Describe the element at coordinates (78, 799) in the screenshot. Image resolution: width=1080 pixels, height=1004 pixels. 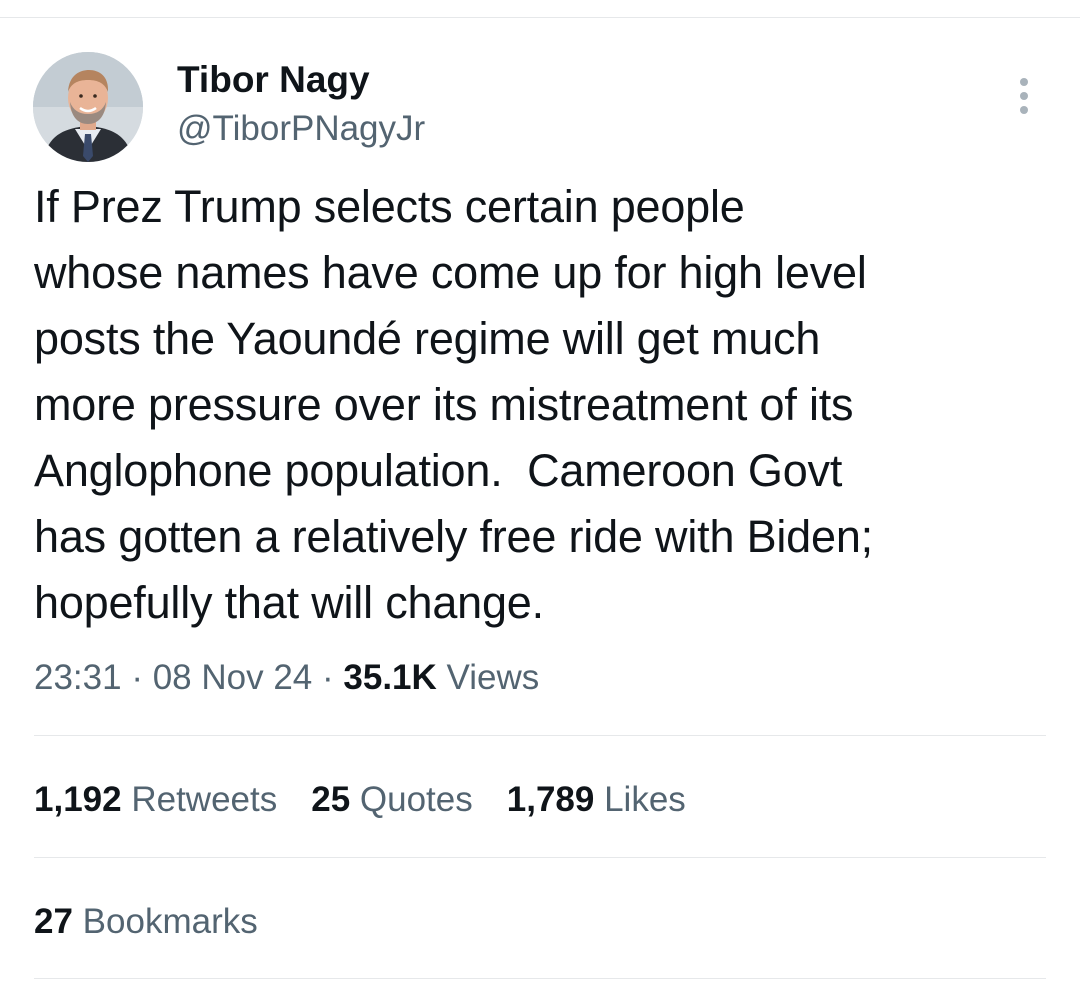
I see `retweets-count: 1,192` at that location.